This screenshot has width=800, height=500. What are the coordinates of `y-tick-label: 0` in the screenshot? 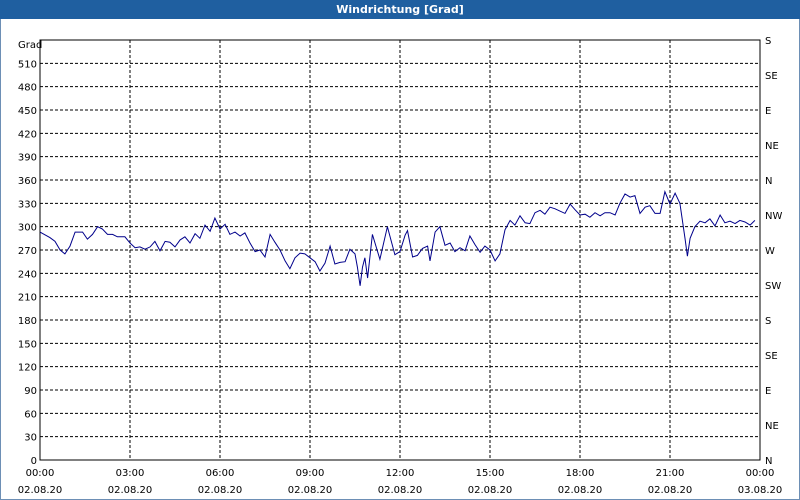 It's located at (34, 461).